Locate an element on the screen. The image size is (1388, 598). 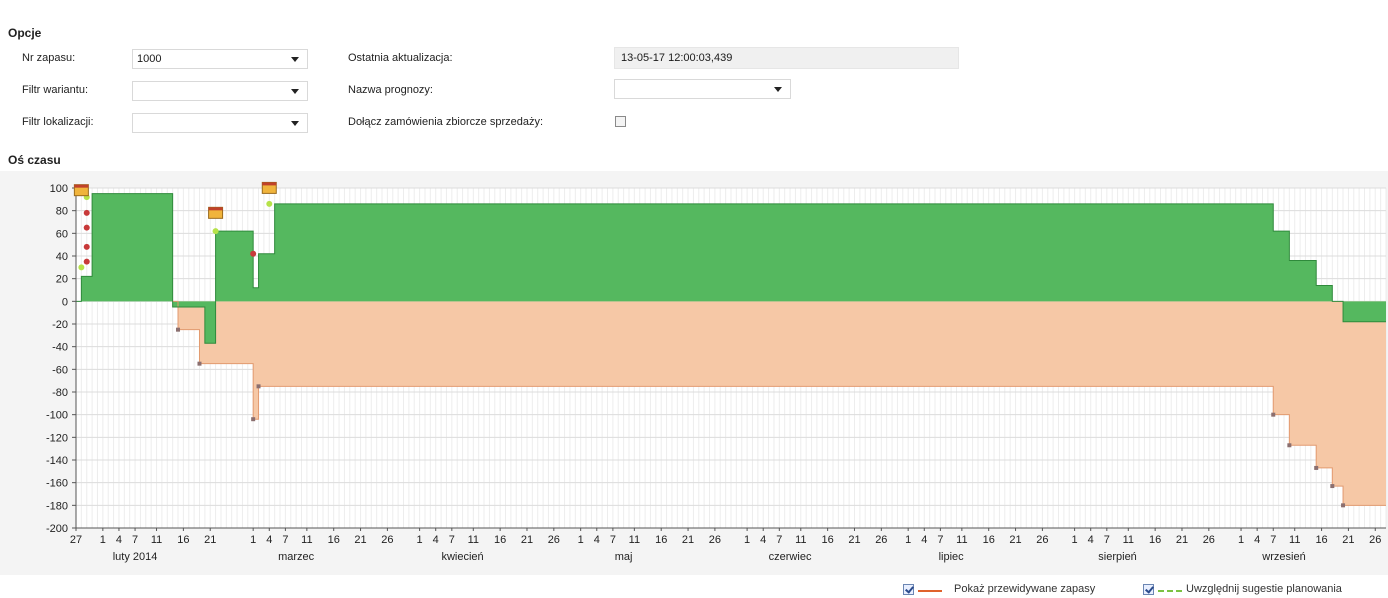
include-orders-label: Dołącz zamówienia zbiorcze sprzedaży: is located at coordinates (446, 122).